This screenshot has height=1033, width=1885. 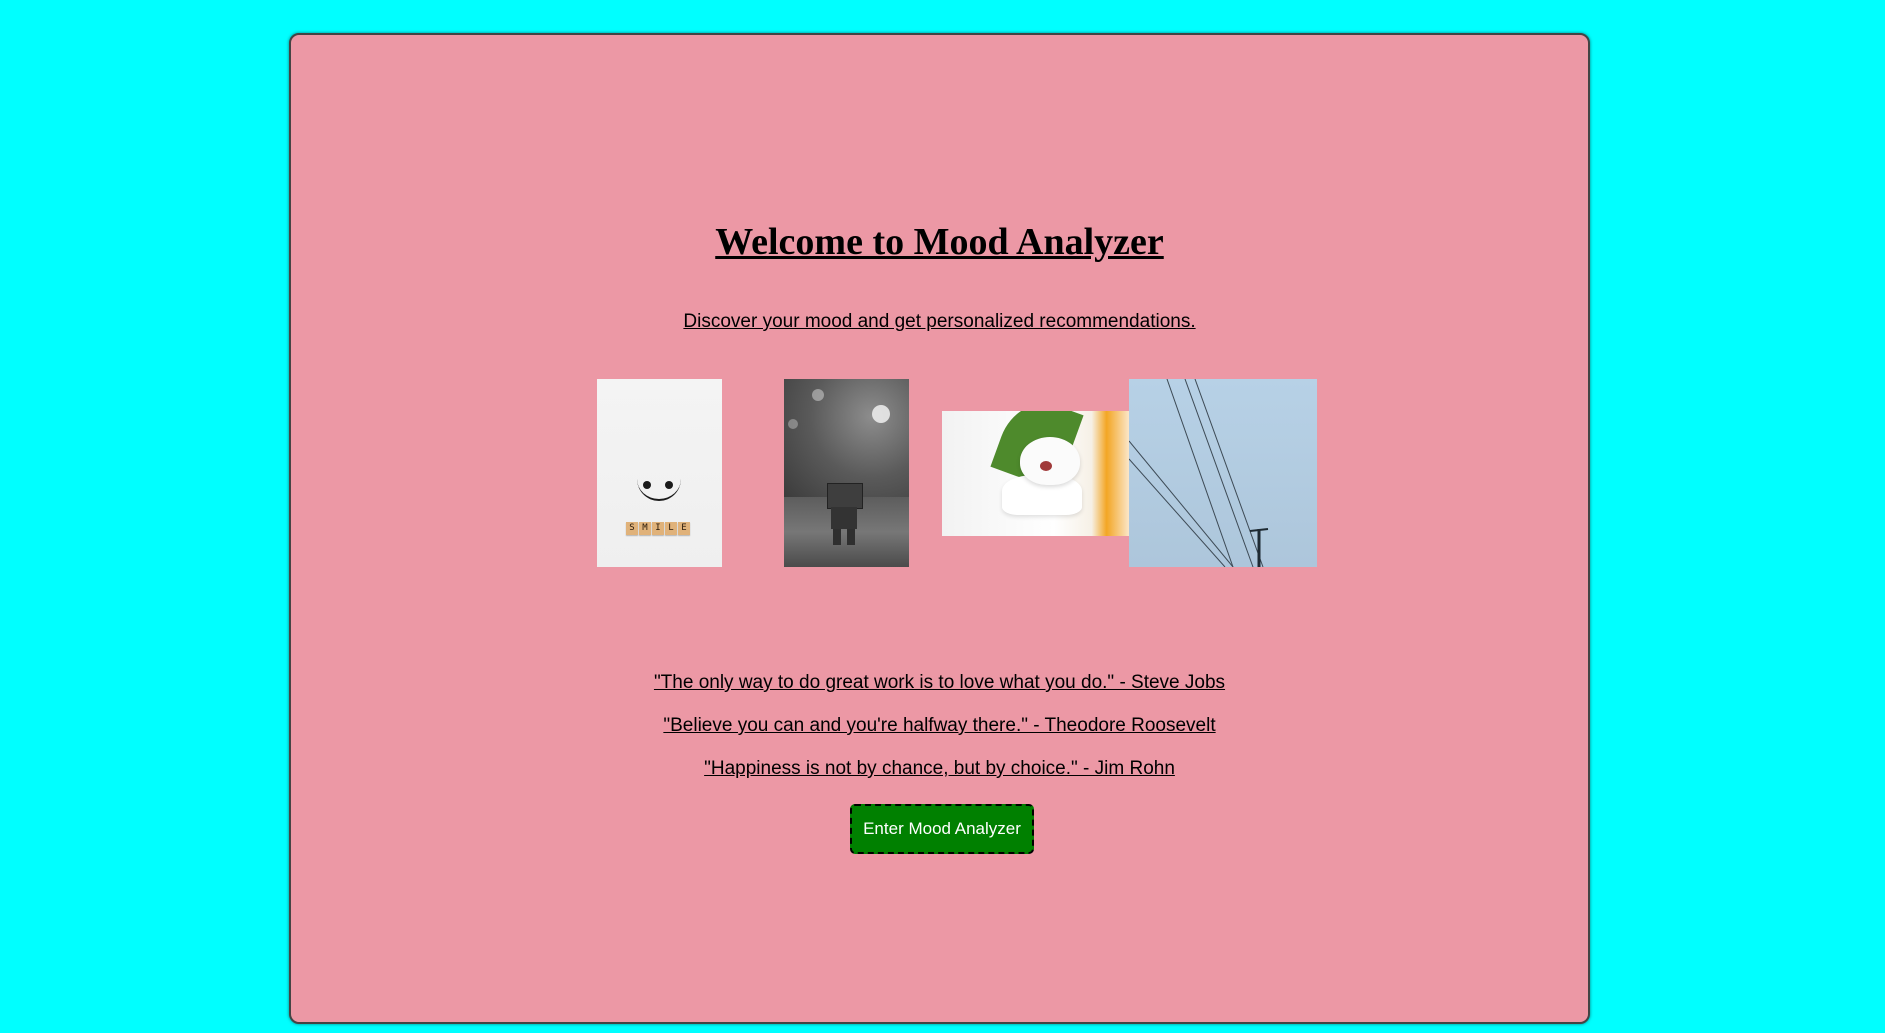 I want to click on smile-image: S M I L E, so click(x=659, y=473).